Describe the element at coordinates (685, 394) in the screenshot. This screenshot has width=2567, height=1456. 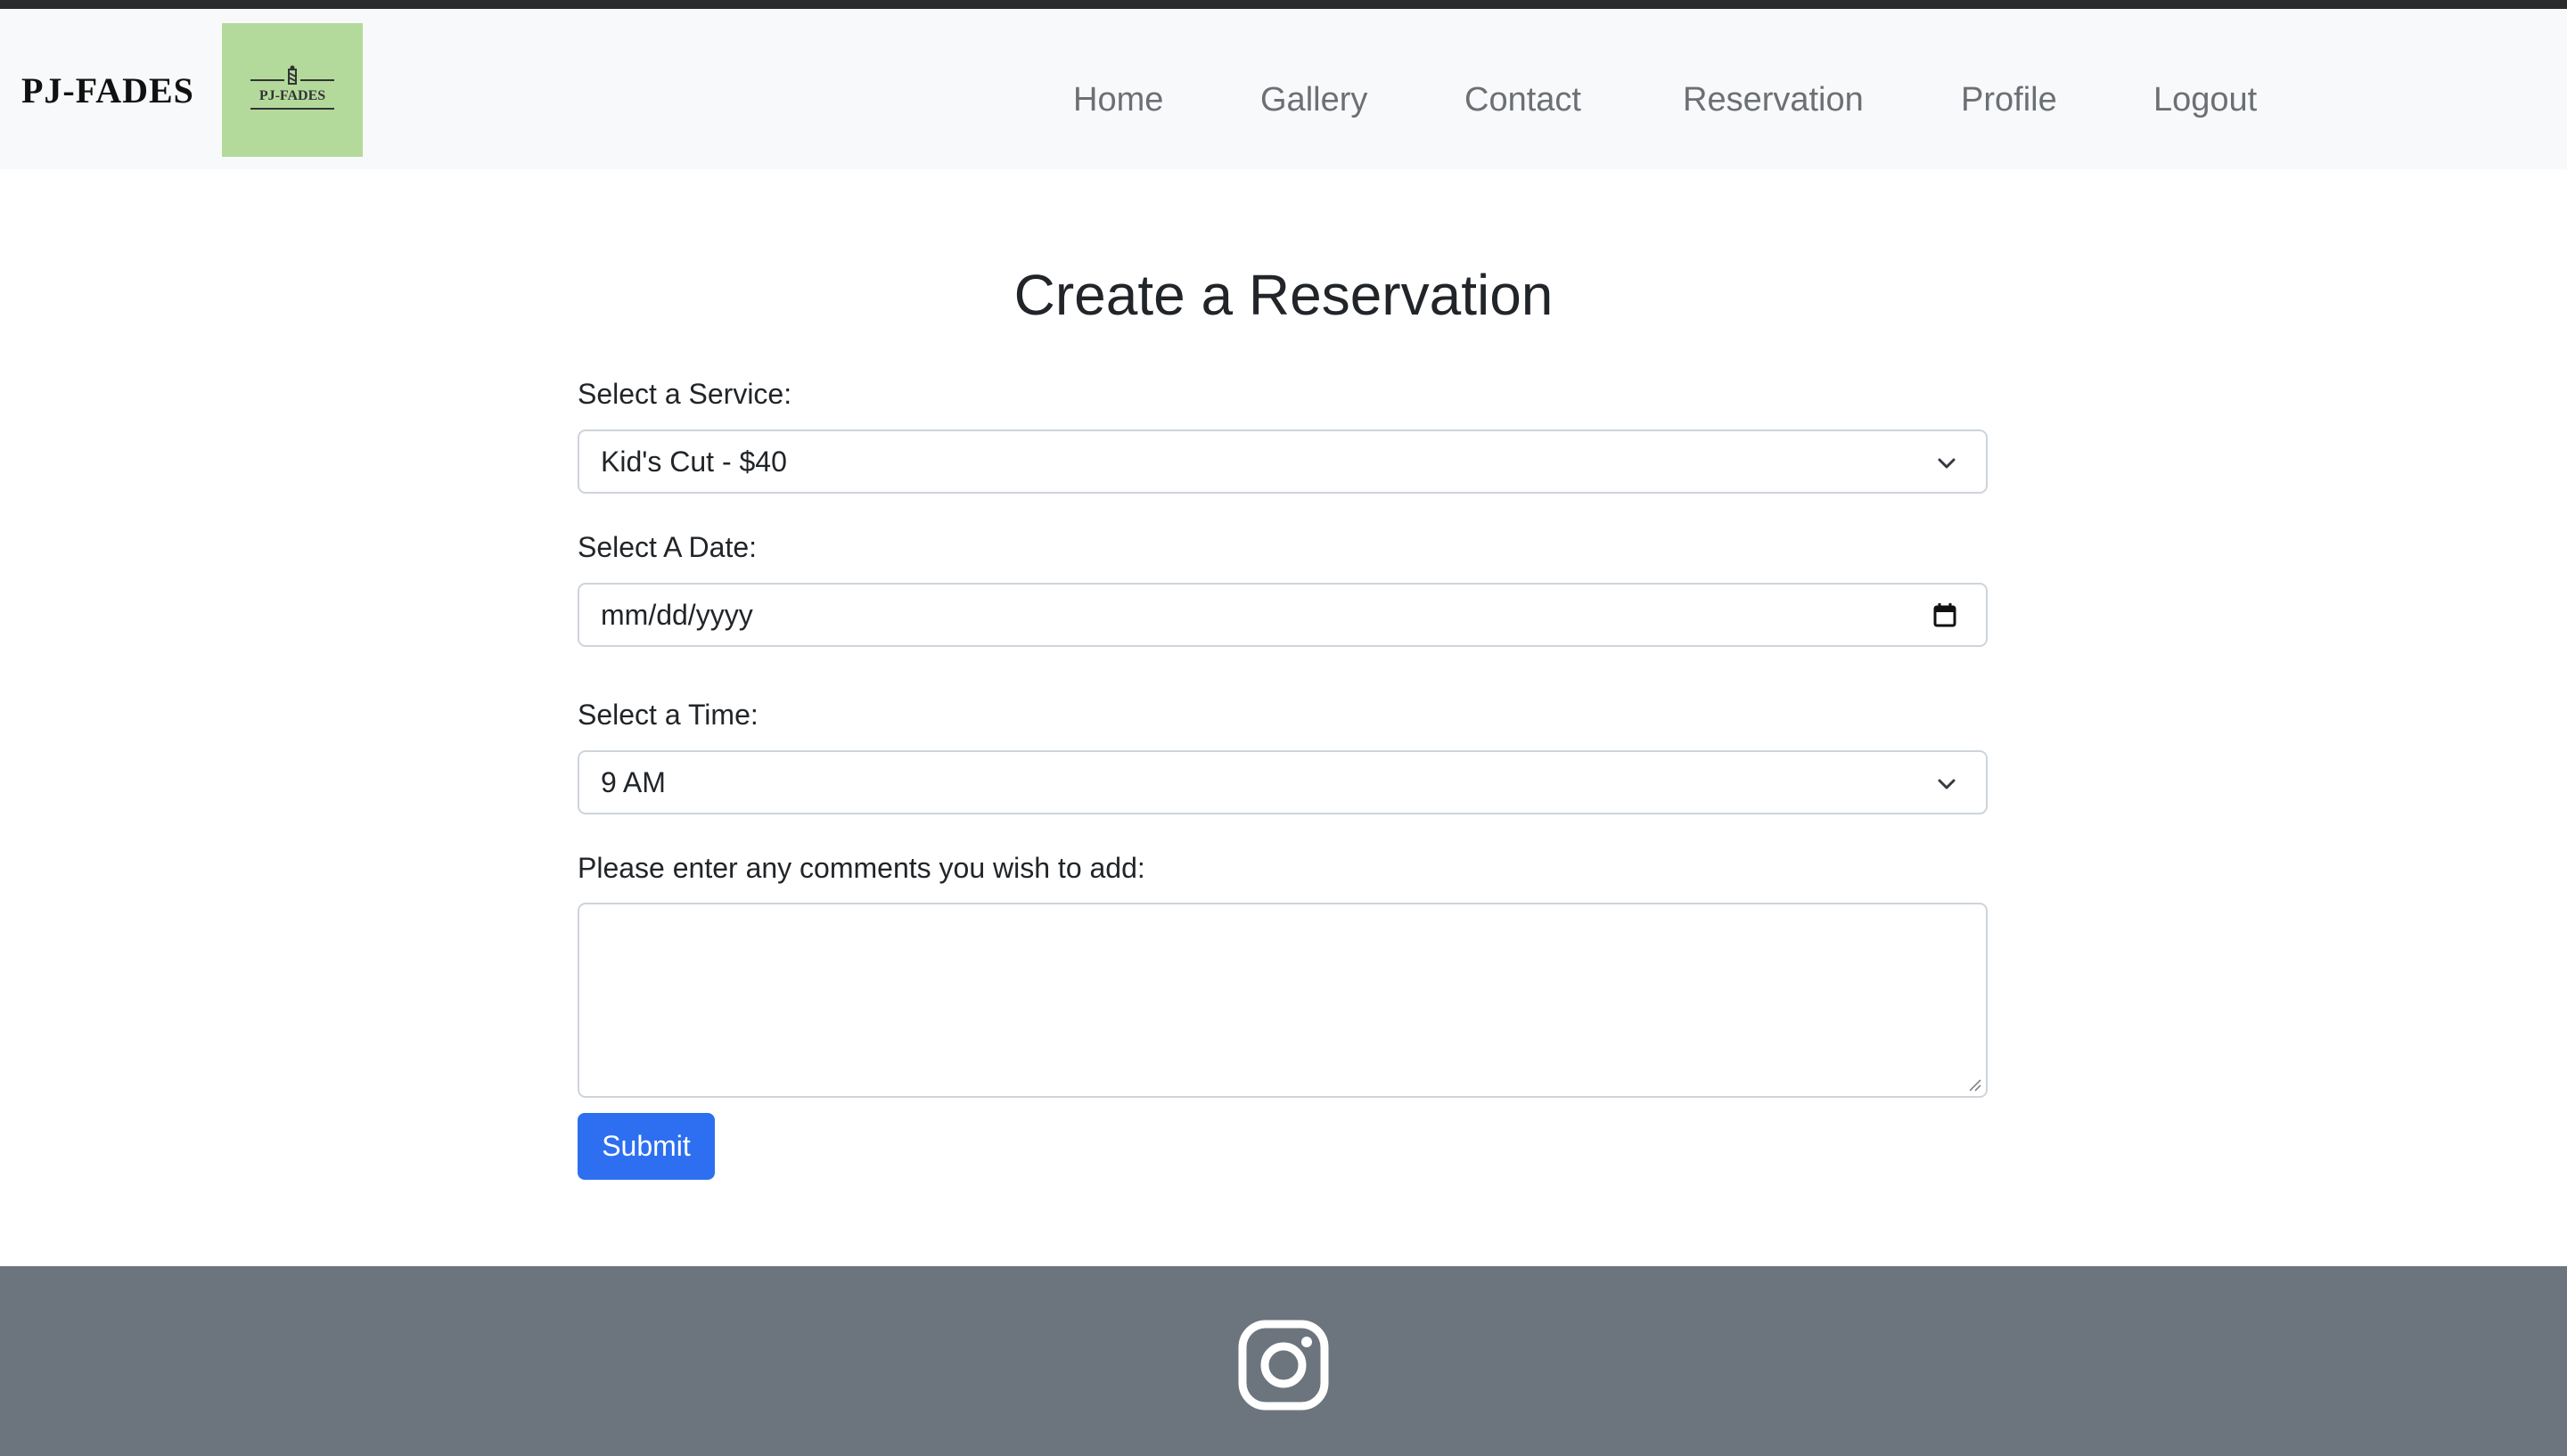
I see `service-label: Select a Service:` at that location.